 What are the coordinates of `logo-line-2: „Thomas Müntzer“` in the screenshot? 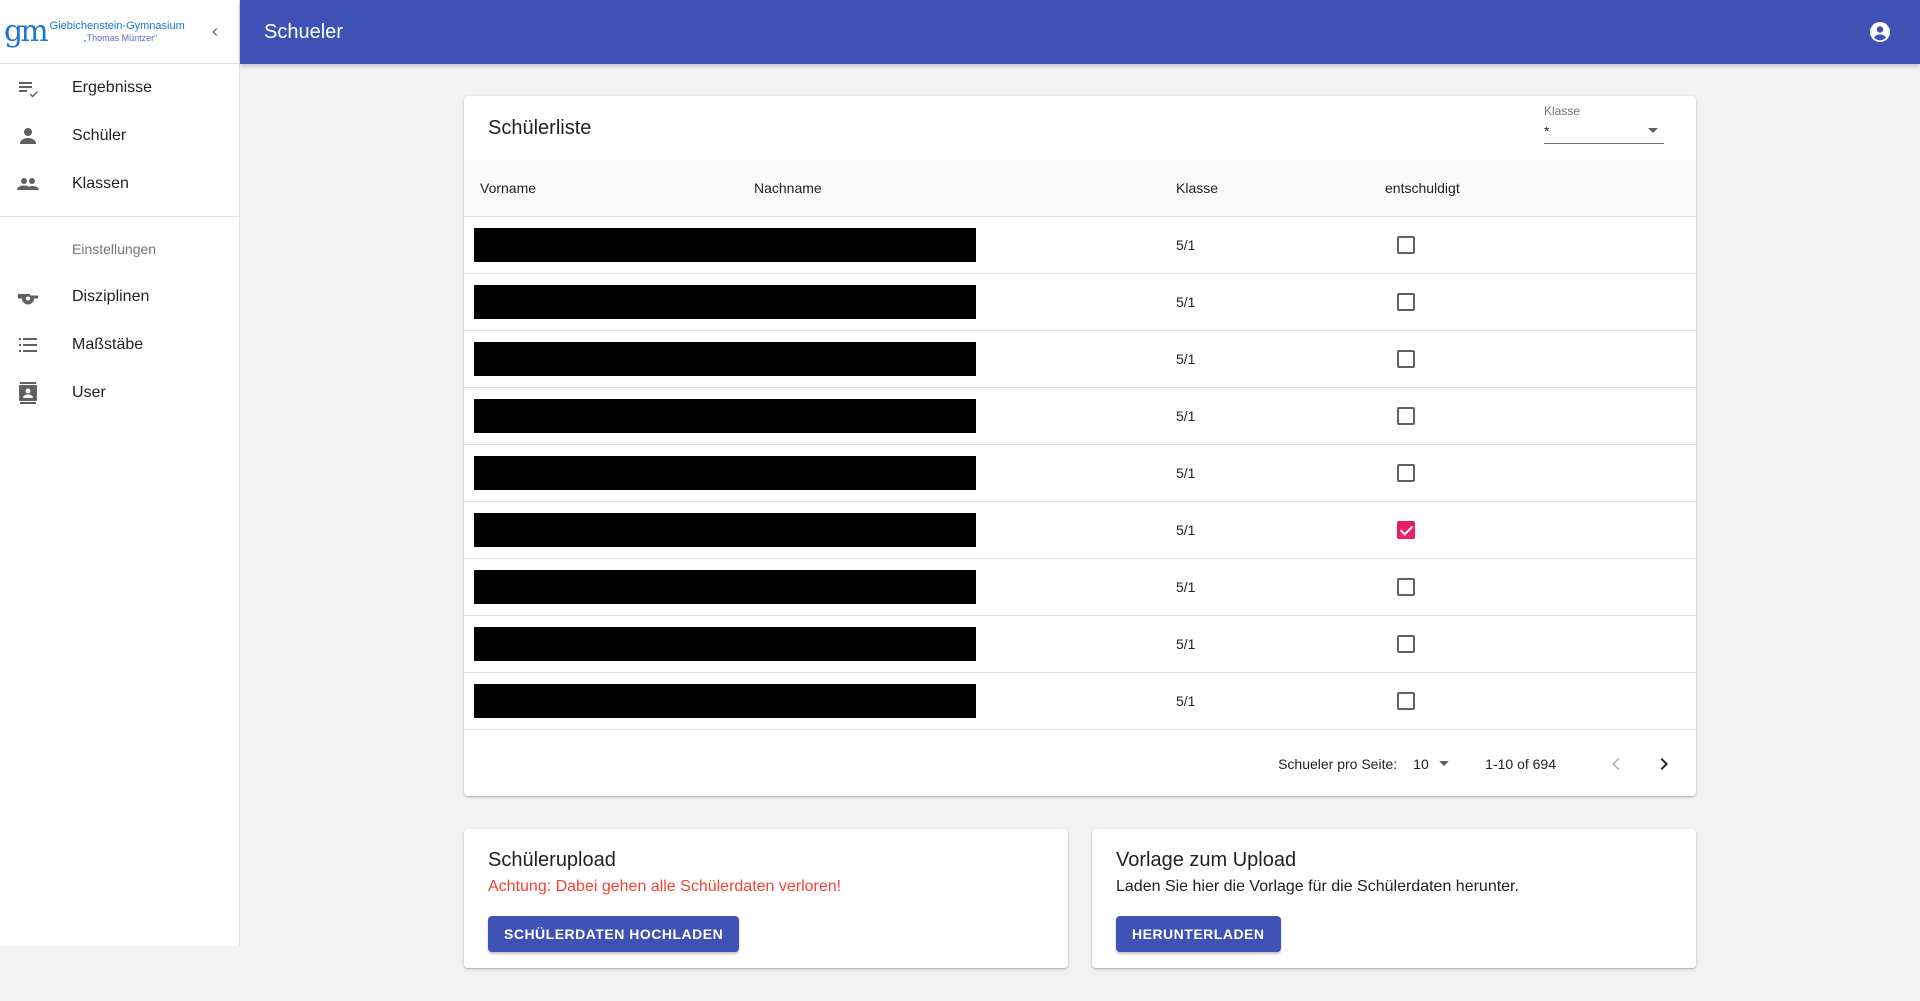 It's located at (120, 37).